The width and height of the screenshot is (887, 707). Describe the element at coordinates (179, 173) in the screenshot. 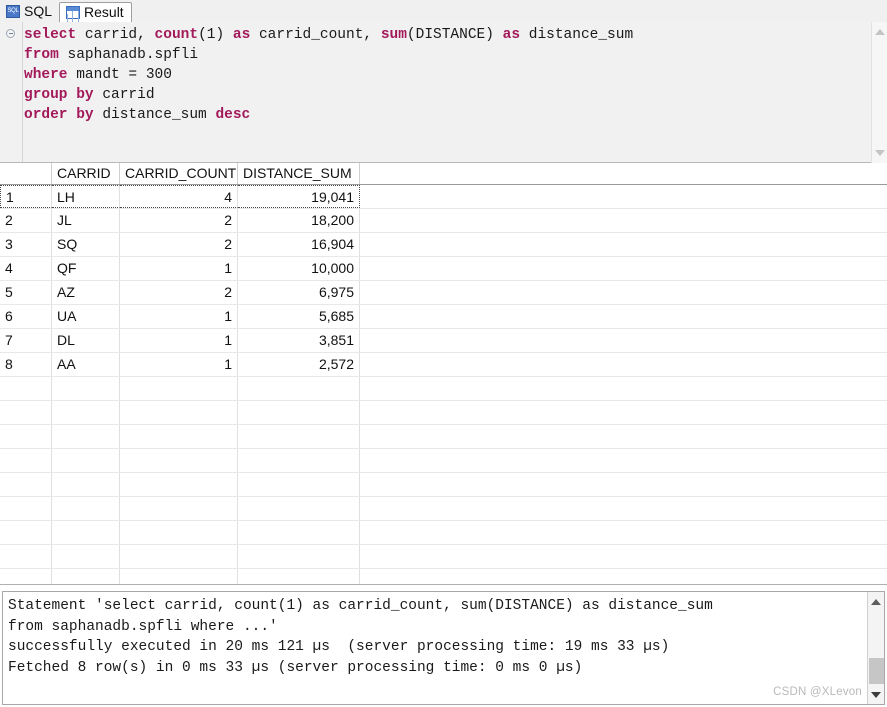

I see `column-header-carrid-count: CARRID_COUNT` at that location.